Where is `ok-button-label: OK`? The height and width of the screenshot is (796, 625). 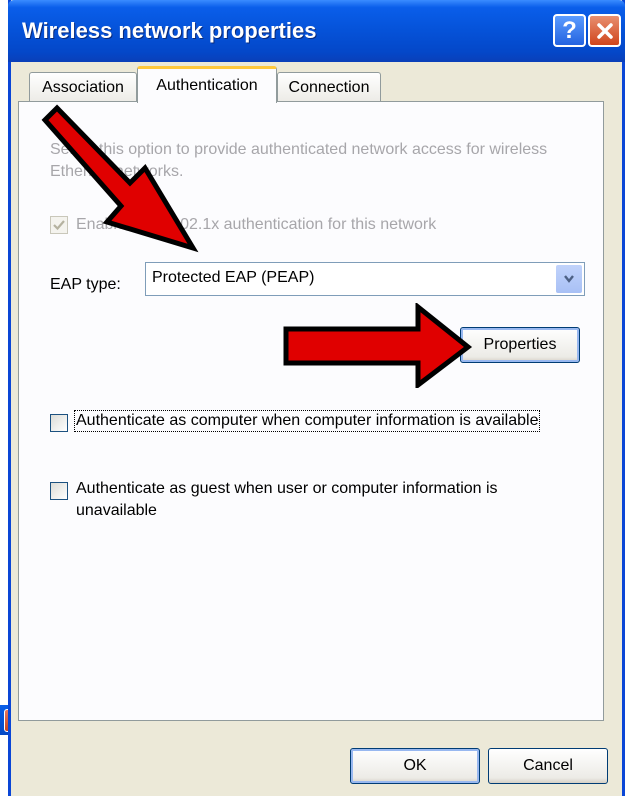
ok-button-label: OK is located at coordinates (415, 765).